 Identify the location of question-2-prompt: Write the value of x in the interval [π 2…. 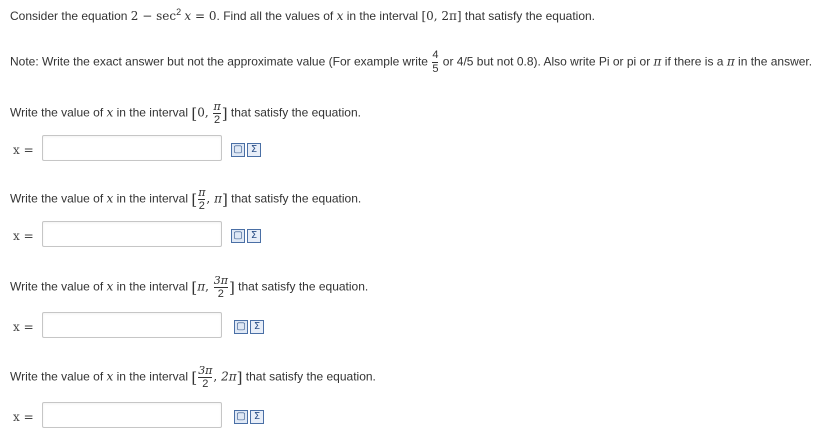
(186, 199).